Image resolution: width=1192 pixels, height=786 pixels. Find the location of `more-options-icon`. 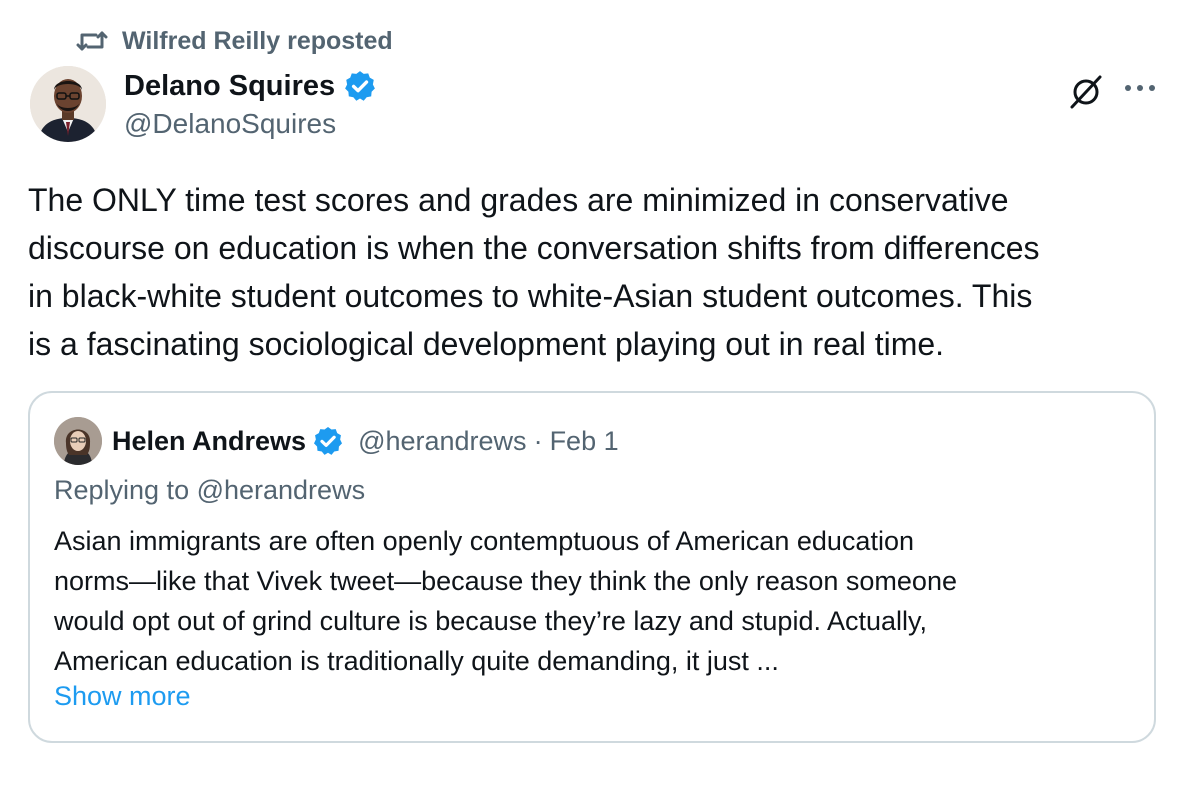

more-options-icon is located at coordinates (1140, 88).